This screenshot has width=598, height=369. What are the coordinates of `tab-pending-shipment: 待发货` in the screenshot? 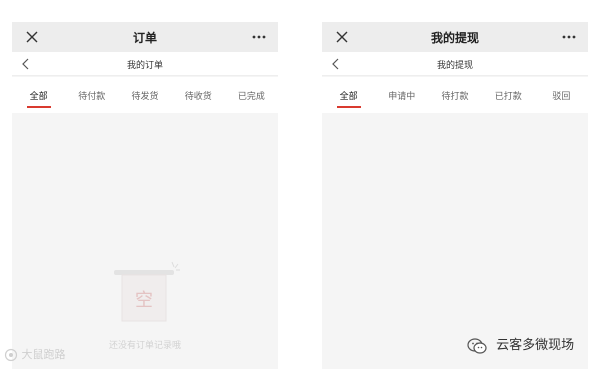 It's located at (144, 95).